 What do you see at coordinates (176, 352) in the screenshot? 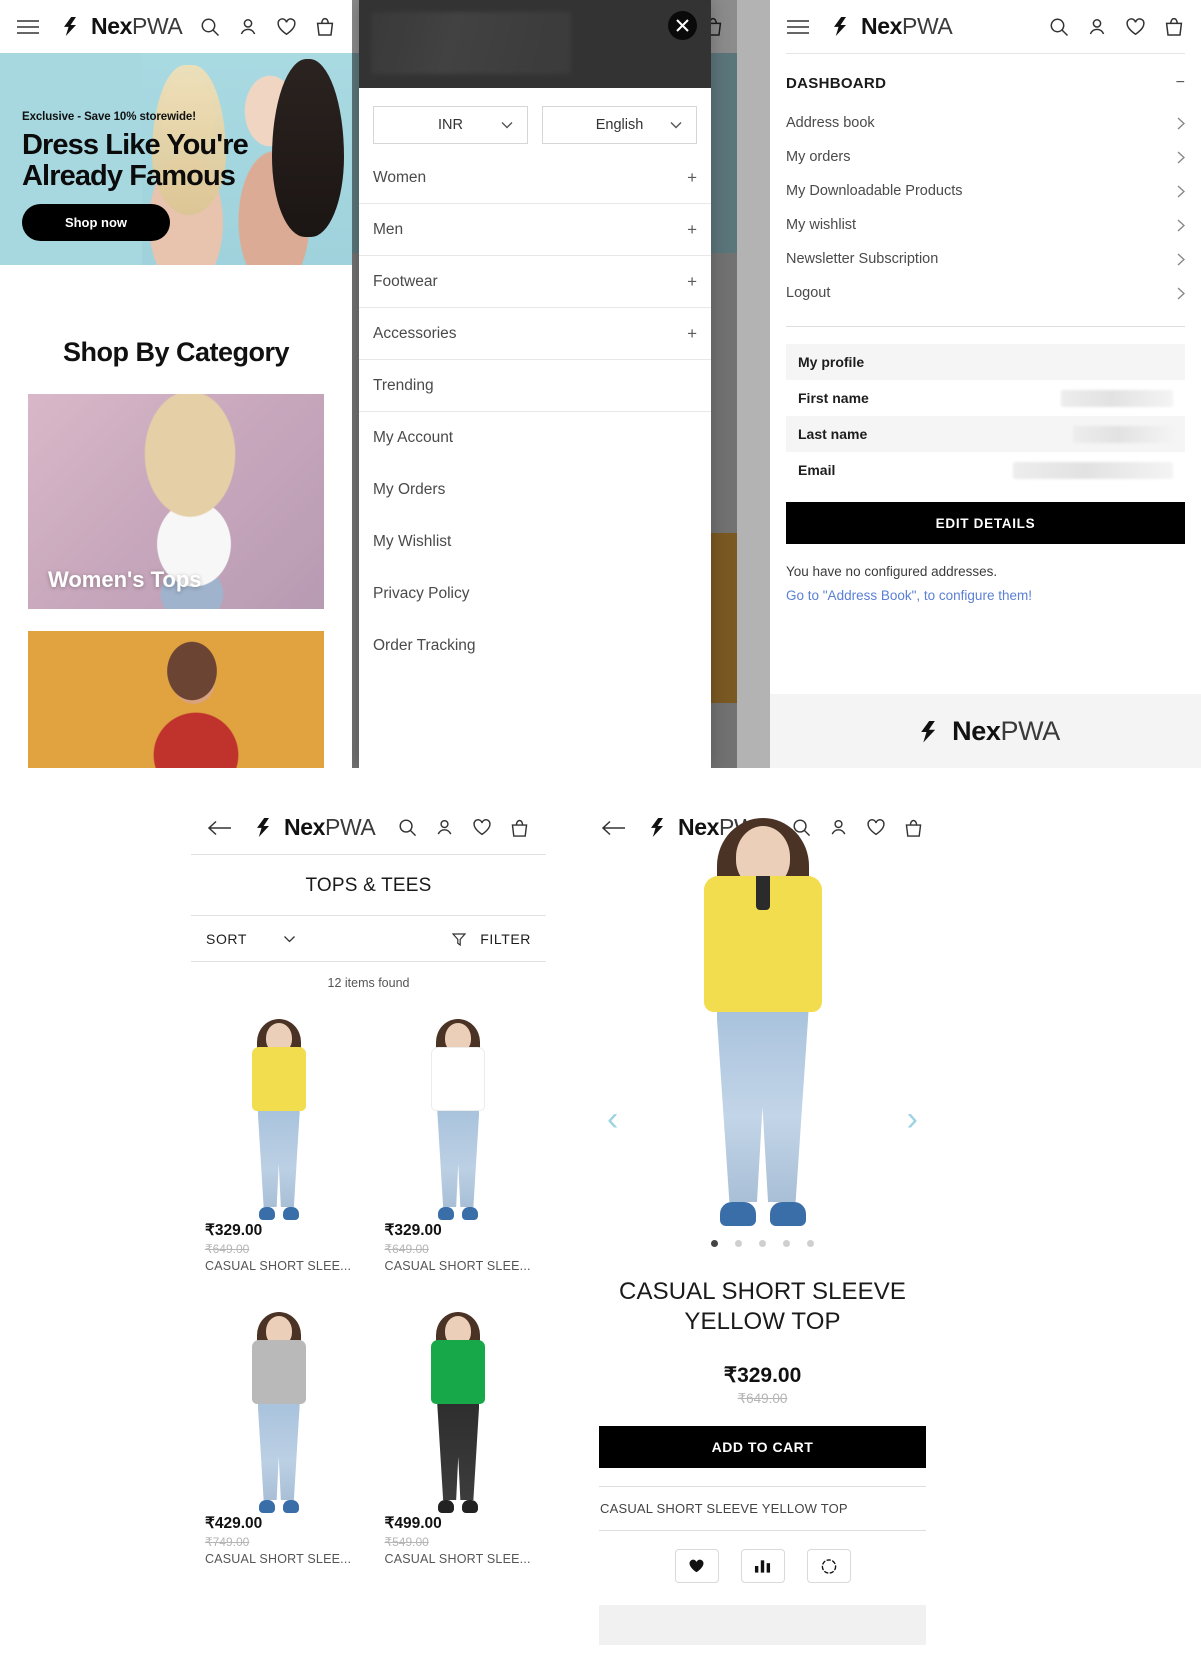
I see `shop-by-category-title: Shop By Category` at bounding box center [176, 352].